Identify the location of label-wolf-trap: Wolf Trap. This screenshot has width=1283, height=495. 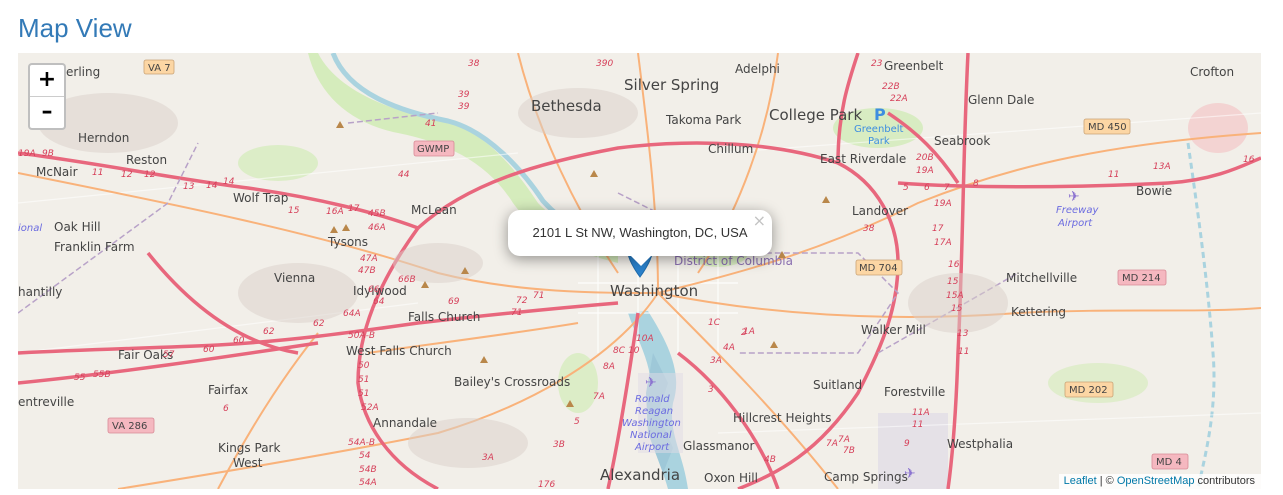
(260, 198).